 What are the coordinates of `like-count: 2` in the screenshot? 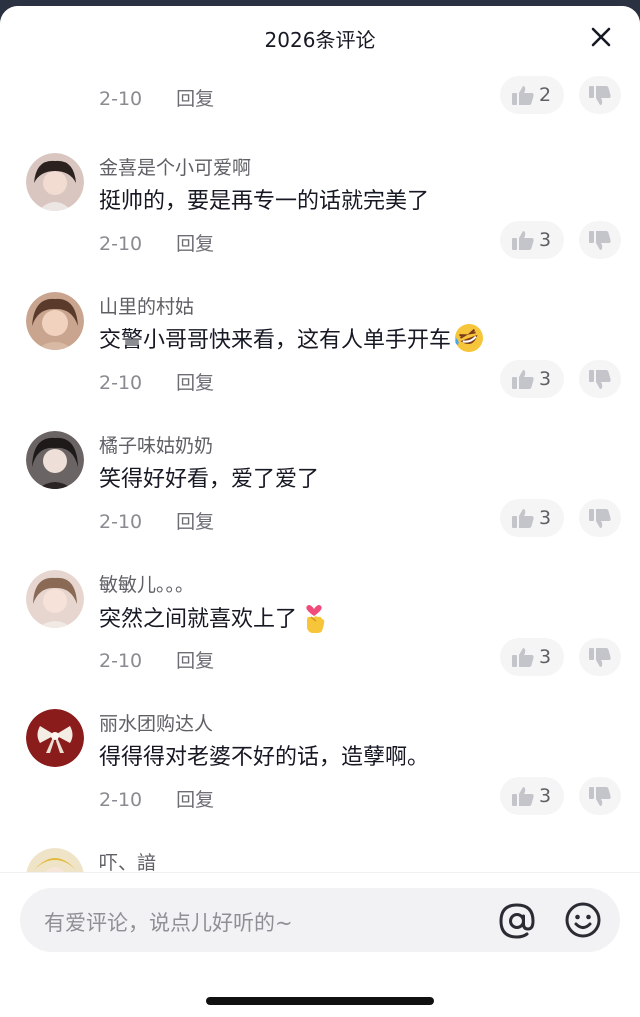 It's located at (545, 95).